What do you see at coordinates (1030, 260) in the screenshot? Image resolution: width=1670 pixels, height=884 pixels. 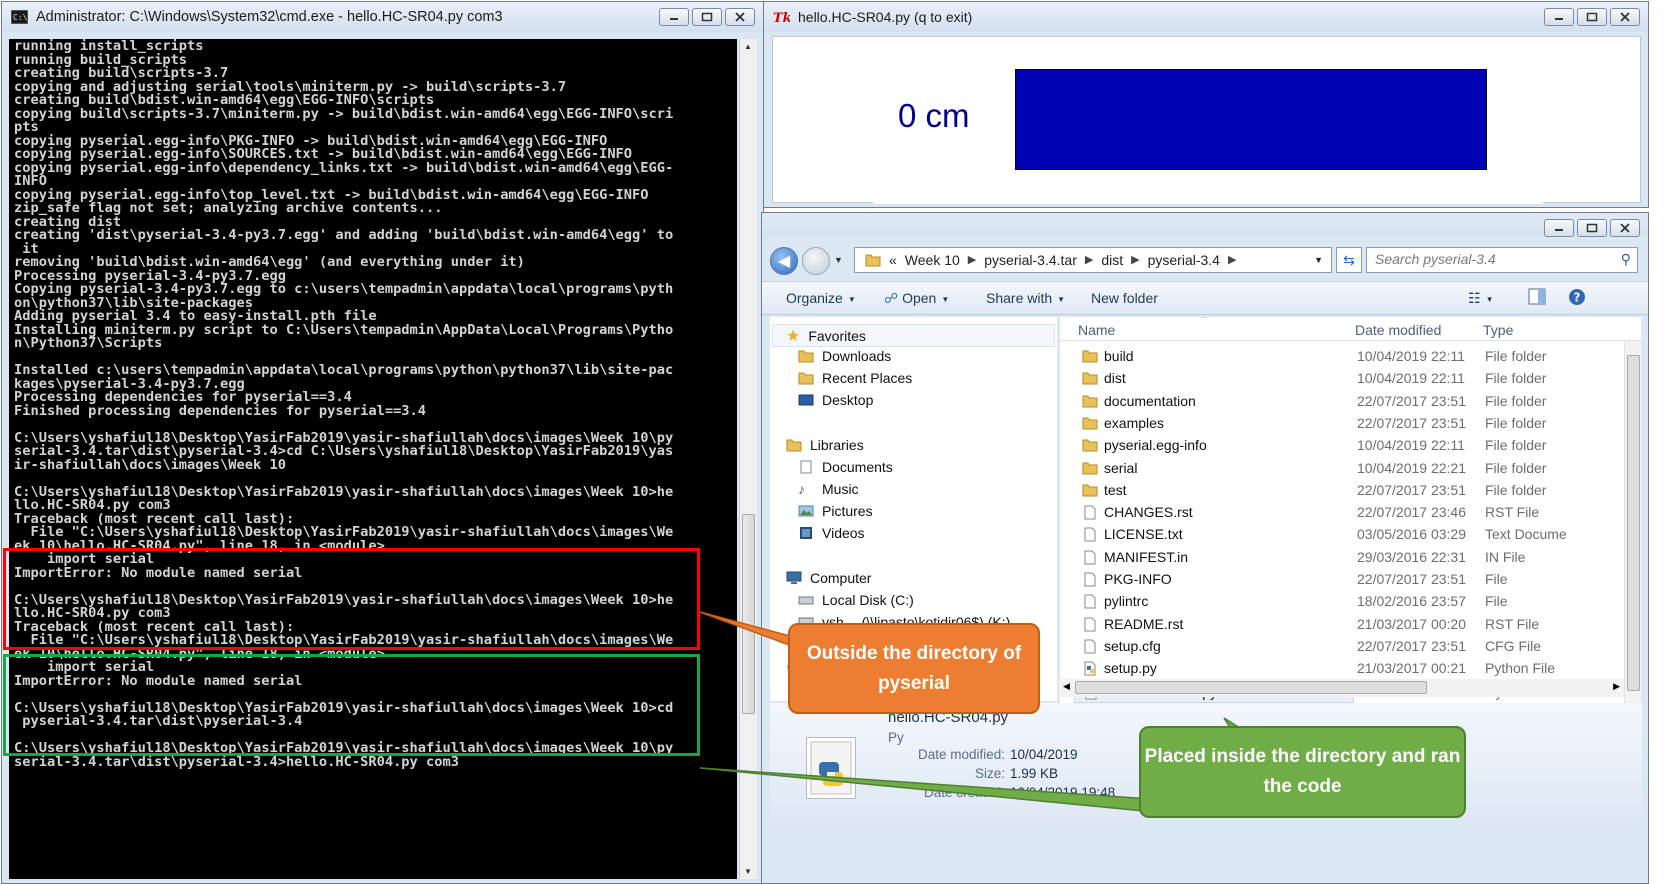 I see `breadcrumb-pyserial-tar: pyserial-3.4.tar` at bounding box center [1030, 260].